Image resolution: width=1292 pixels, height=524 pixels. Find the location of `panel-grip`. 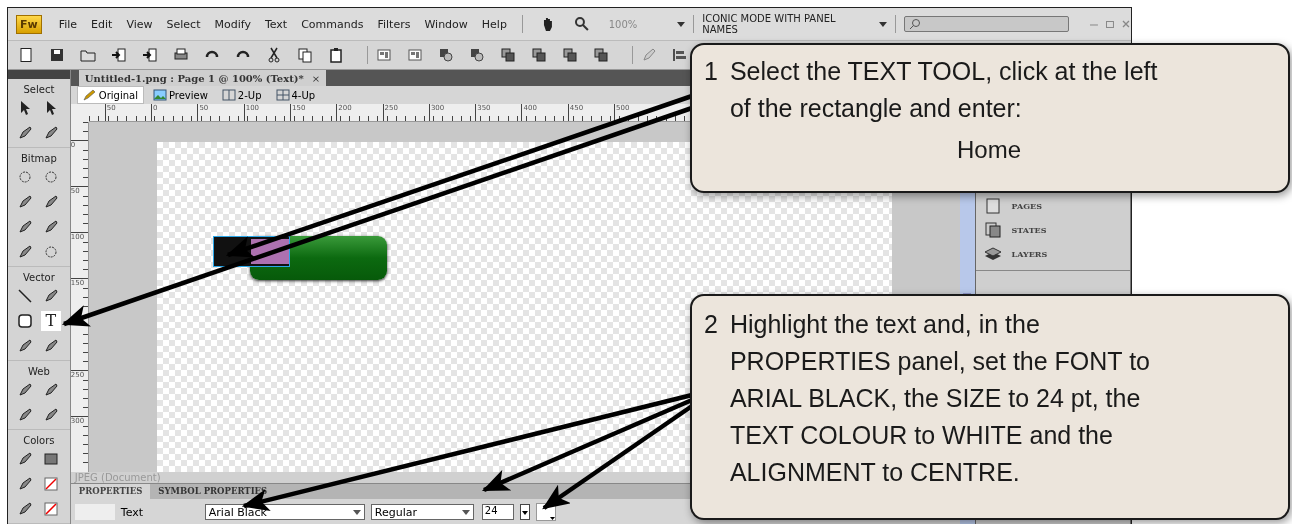

panel-grip is located at coordinates (39, 74).